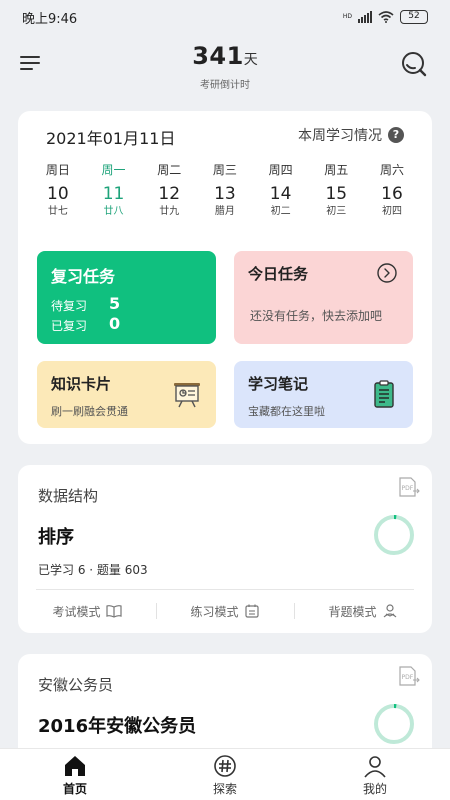  What do you see at coordinates (126, 394) in the screenshot?
I see `knowledge-cards-tile: 知识卡片 刷一刷融会贯通` at bounding box center [126, 394].